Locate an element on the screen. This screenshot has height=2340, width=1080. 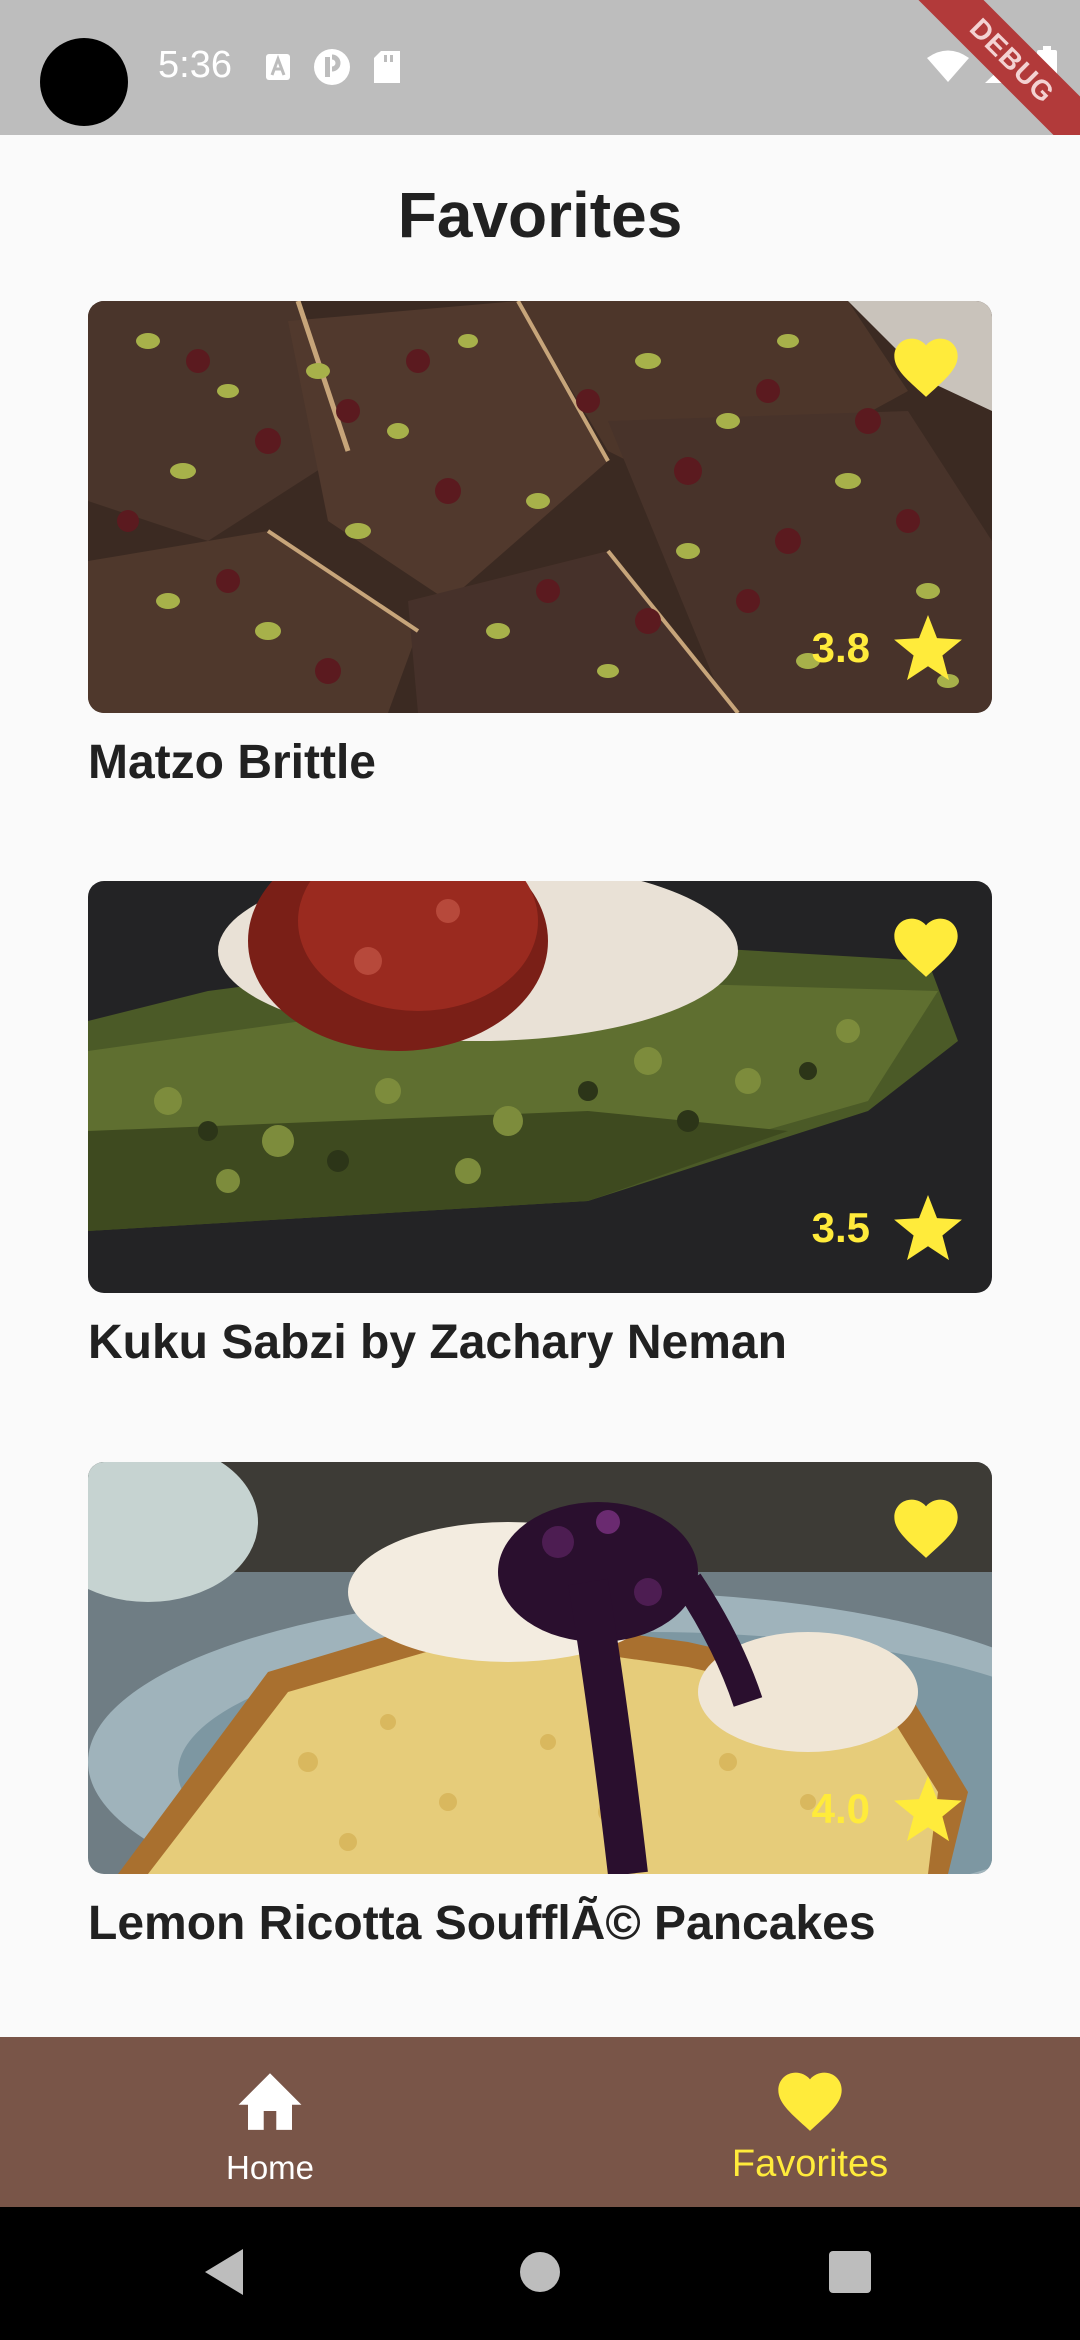
nav-label-favorites: Favorites is located at coordinates (810, 2164).